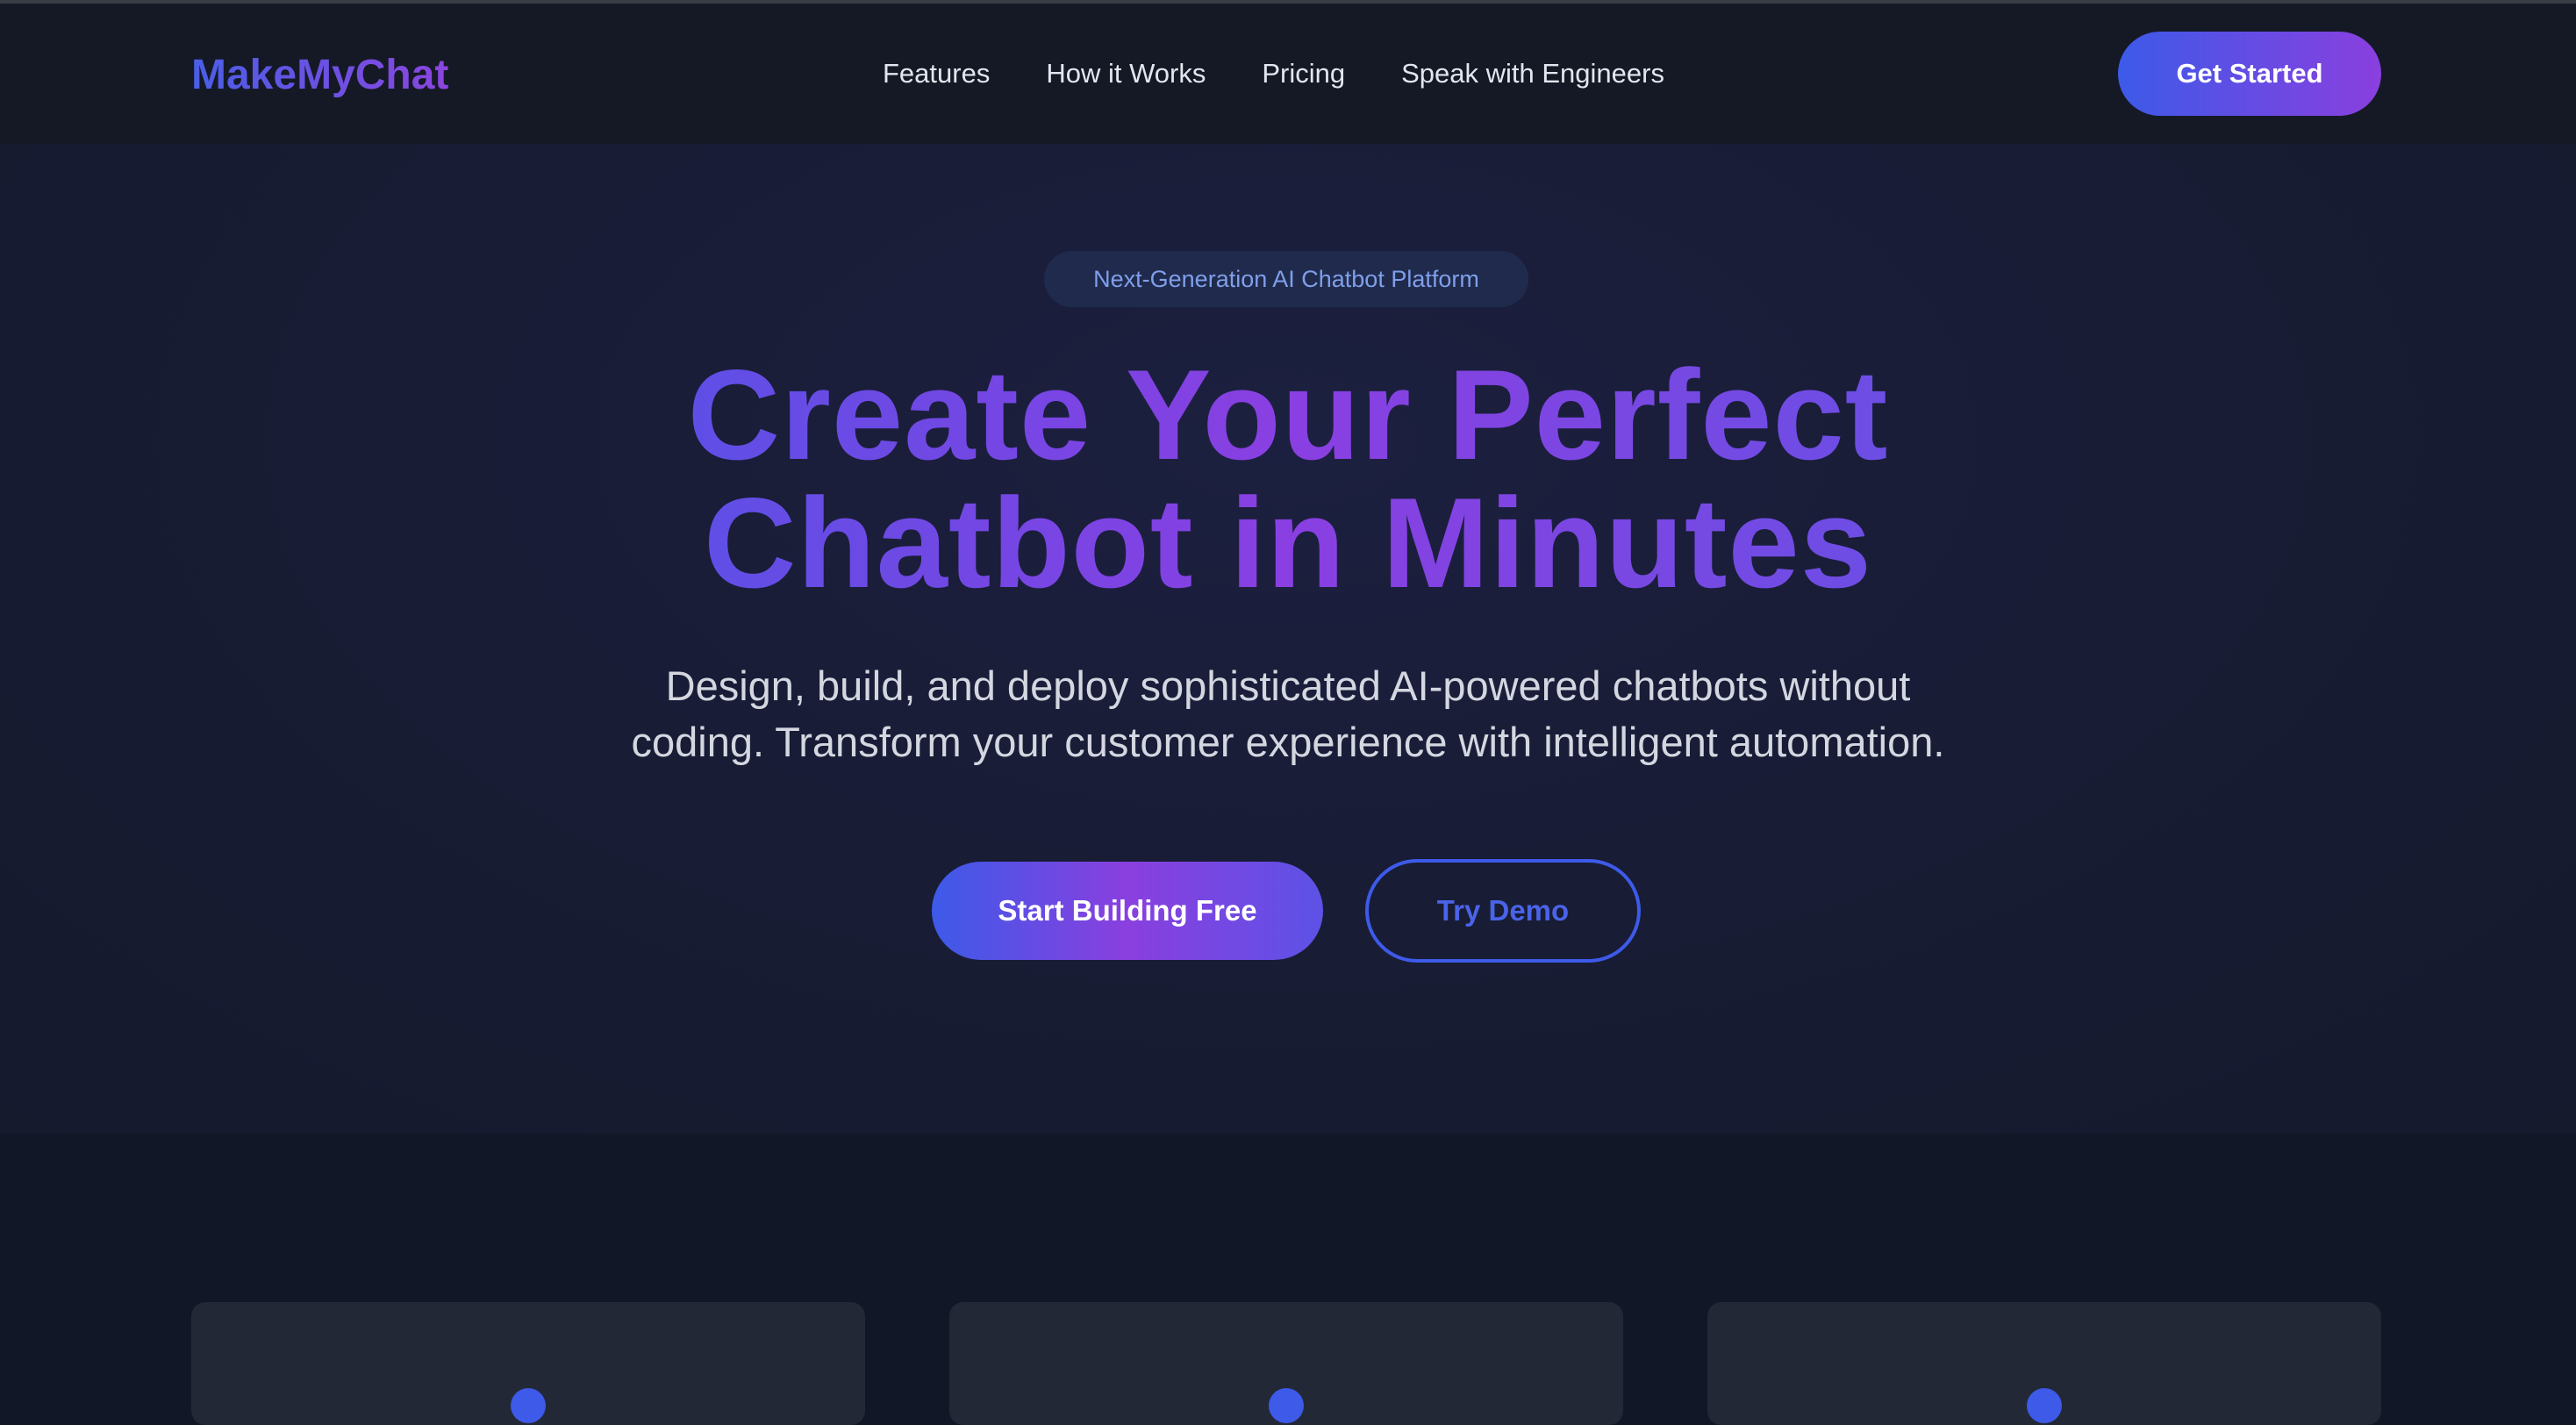  Describe the element at coordinates (1288, 542) in the screenshot. I see `hero-title-line-2: Chatbot in Minutes` at that location.